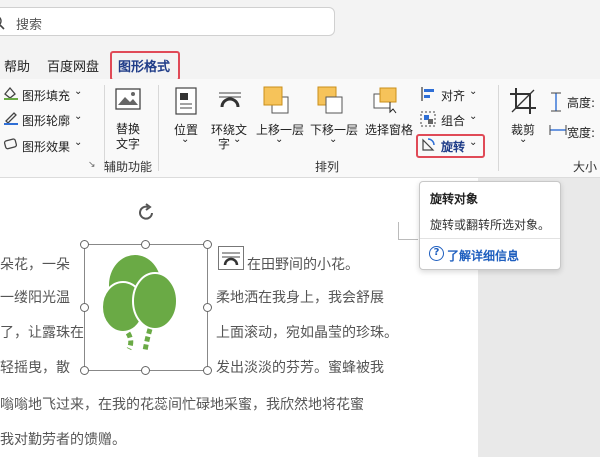 Image resolution: width=600 pixels, height=457 pixels. I want to click on alt-text-button-line2: 文字, so click(128, 143).